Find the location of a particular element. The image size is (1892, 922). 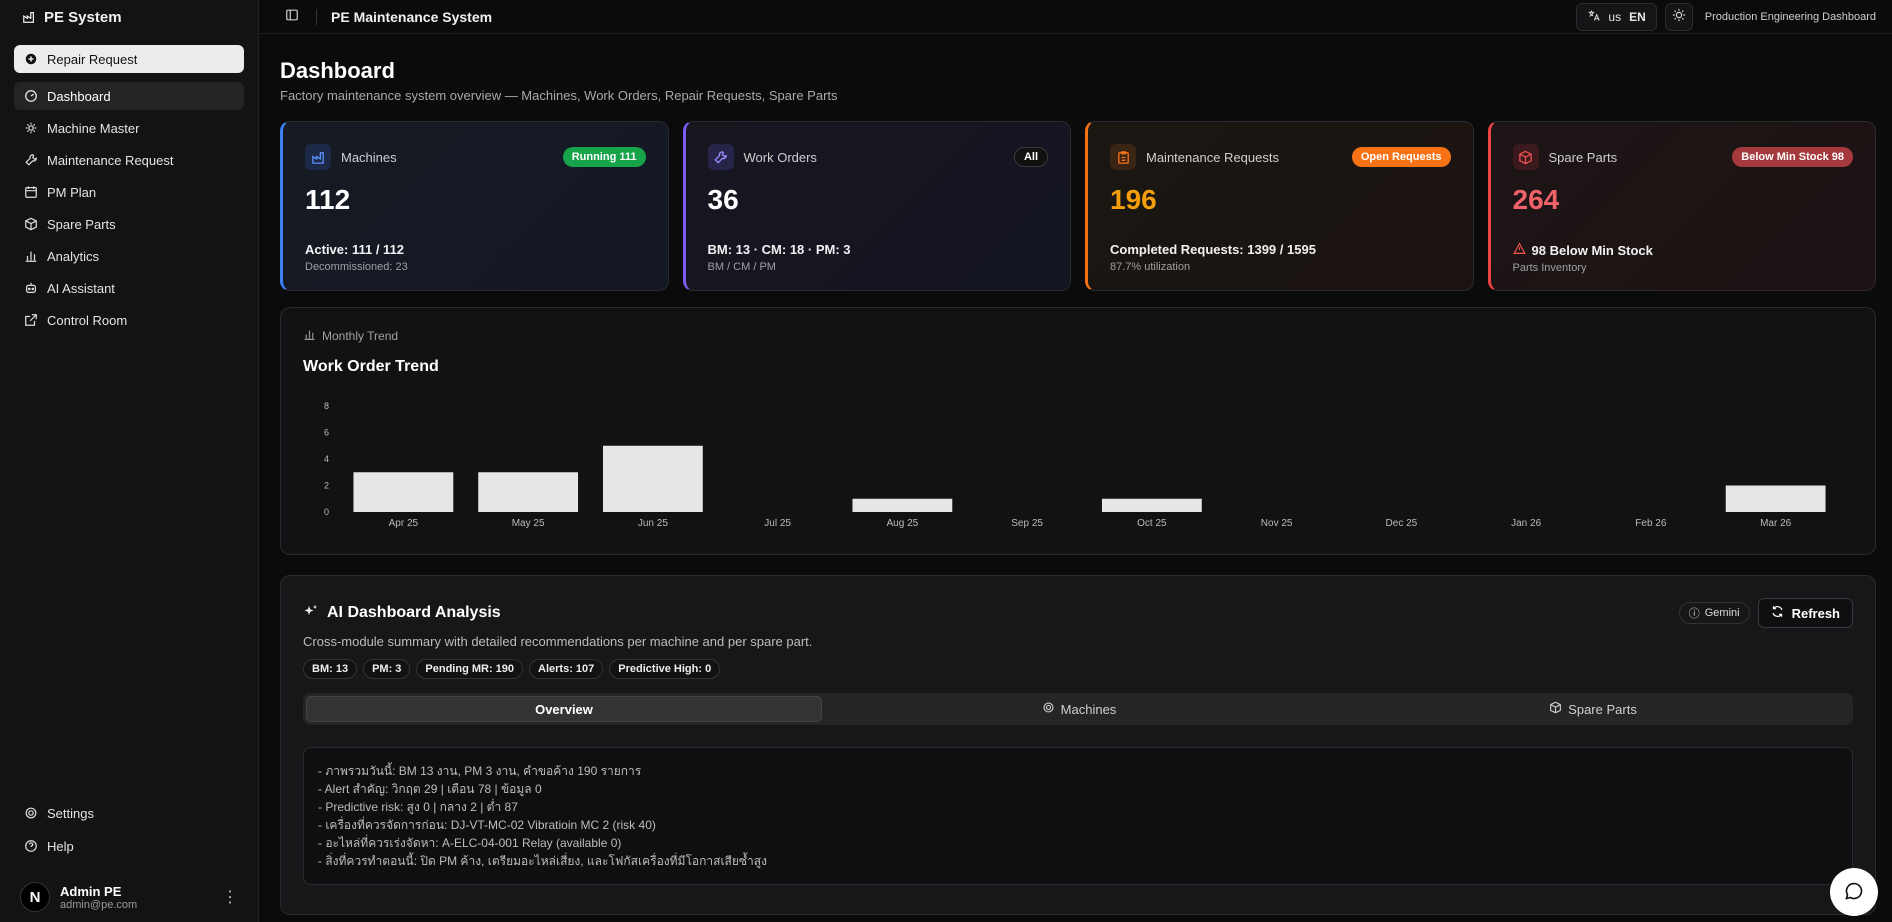

sun-icon is located at coordinates (1679, 16).